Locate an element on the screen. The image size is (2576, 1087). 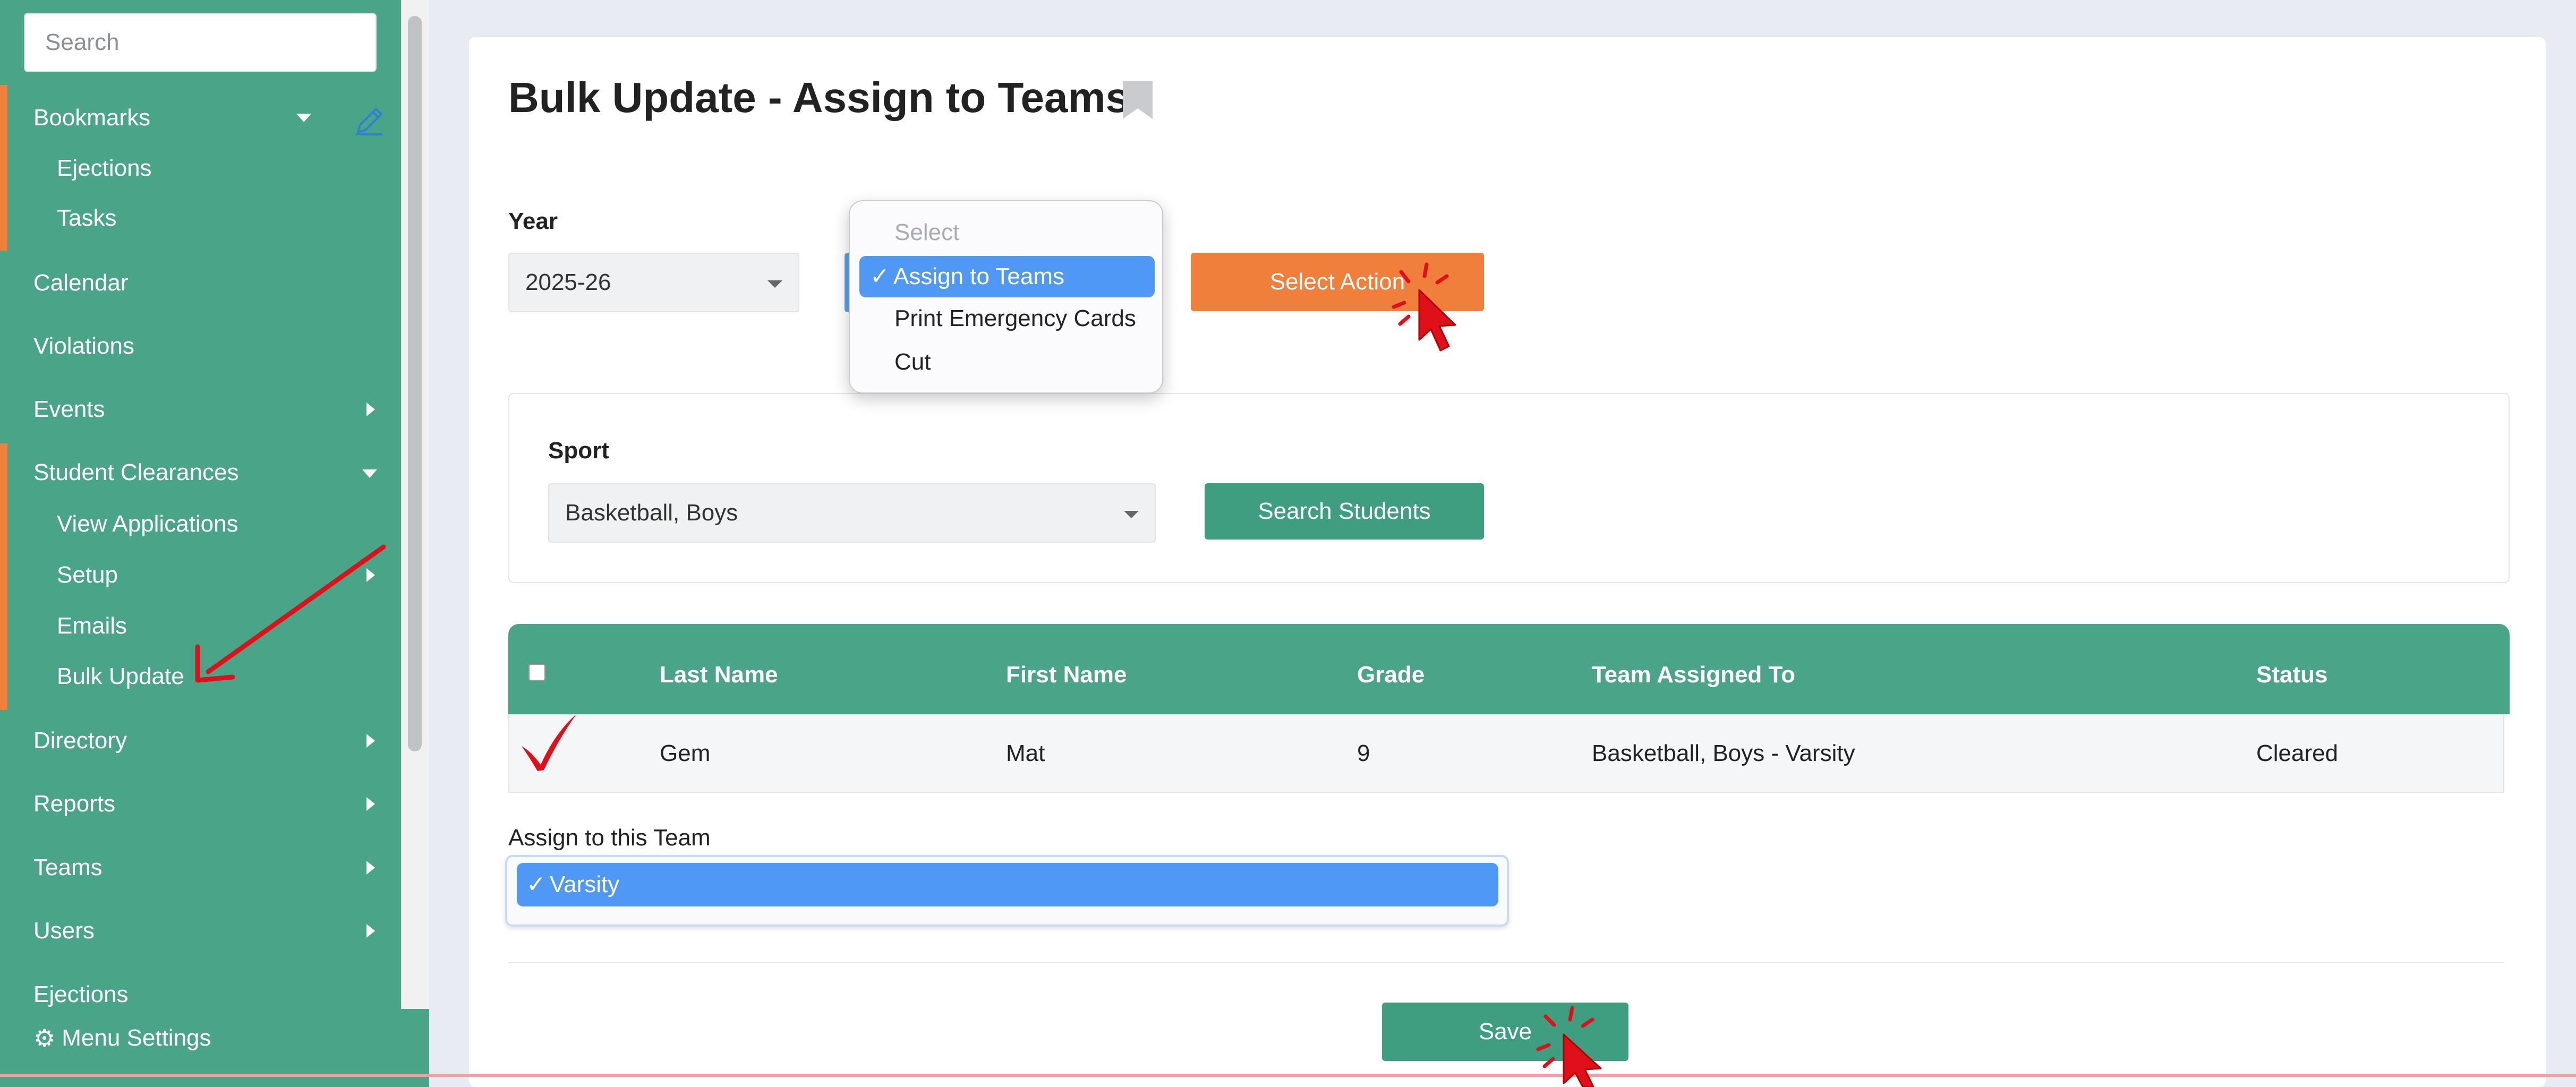
sidebar-item-calendar: Calendar is located at coordinates (81, 283).